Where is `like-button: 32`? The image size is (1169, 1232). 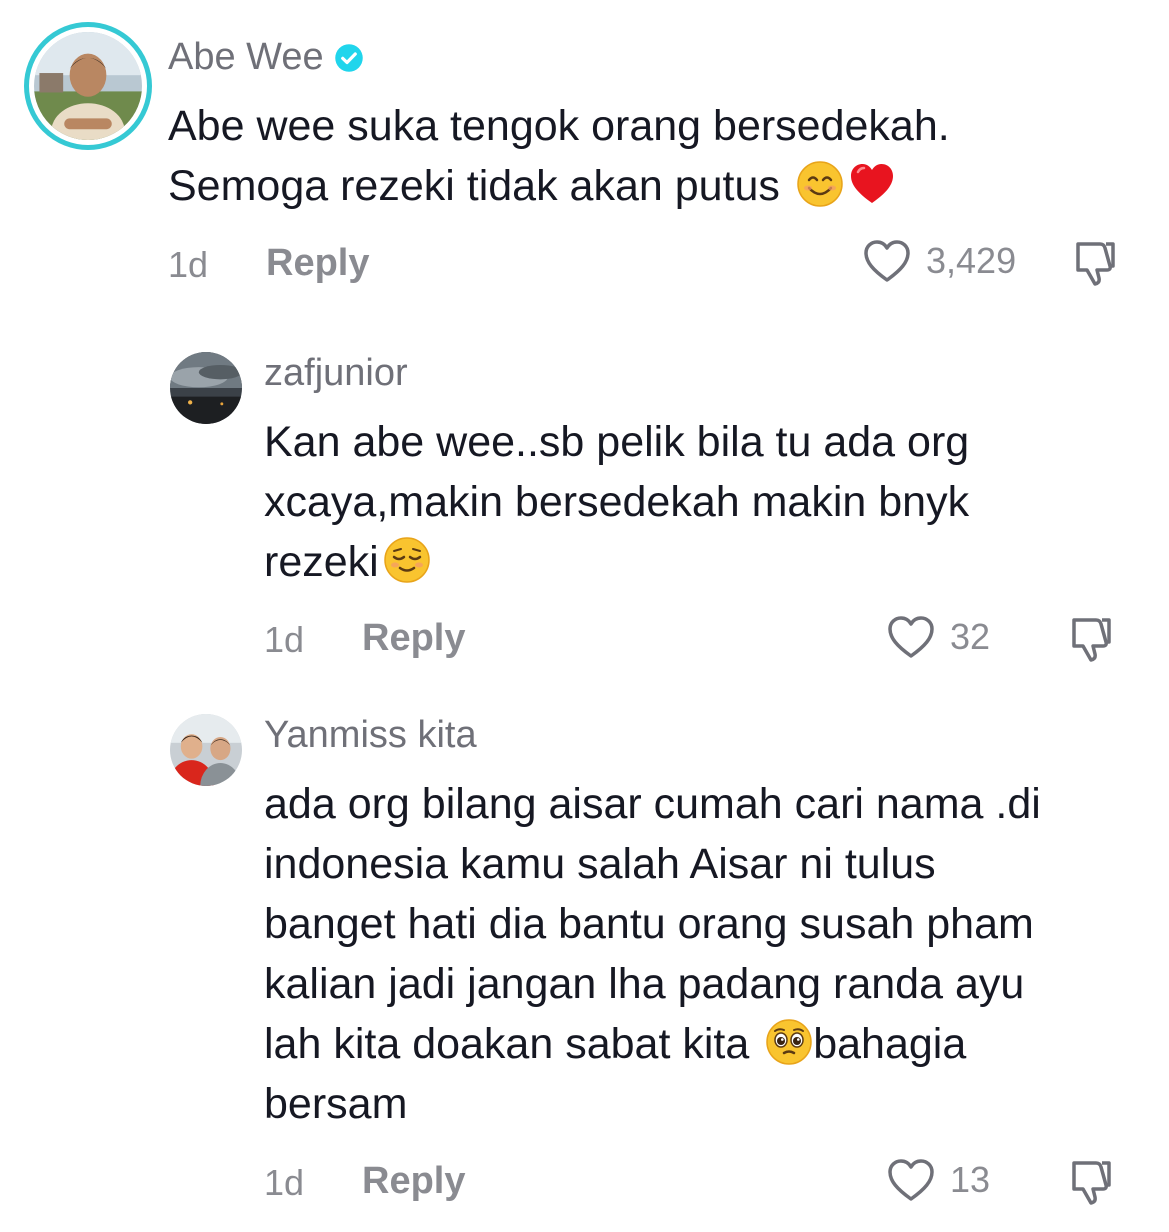 like-button: 32 is located at coordinates (938, 637).